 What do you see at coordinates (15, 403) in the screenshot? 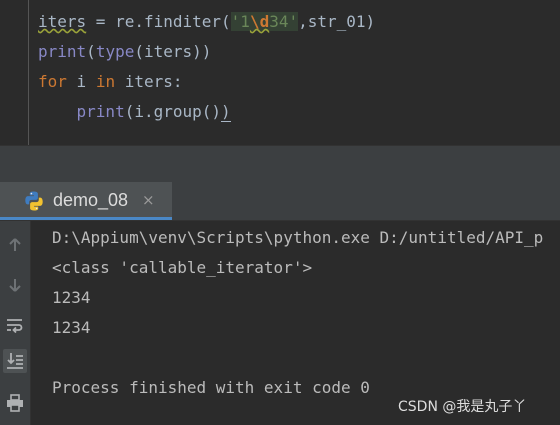
I see `print-icon` at bounding box center [15, 403].